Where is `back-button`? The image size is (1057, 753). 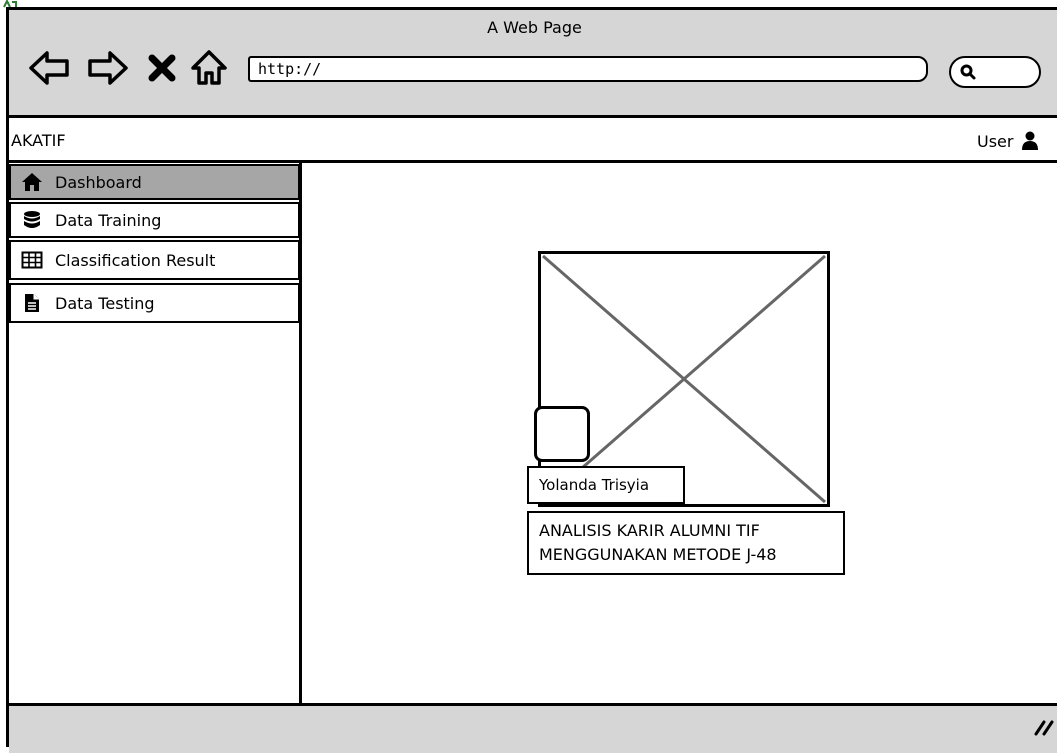 back-button is located at coordinates (49, 68).